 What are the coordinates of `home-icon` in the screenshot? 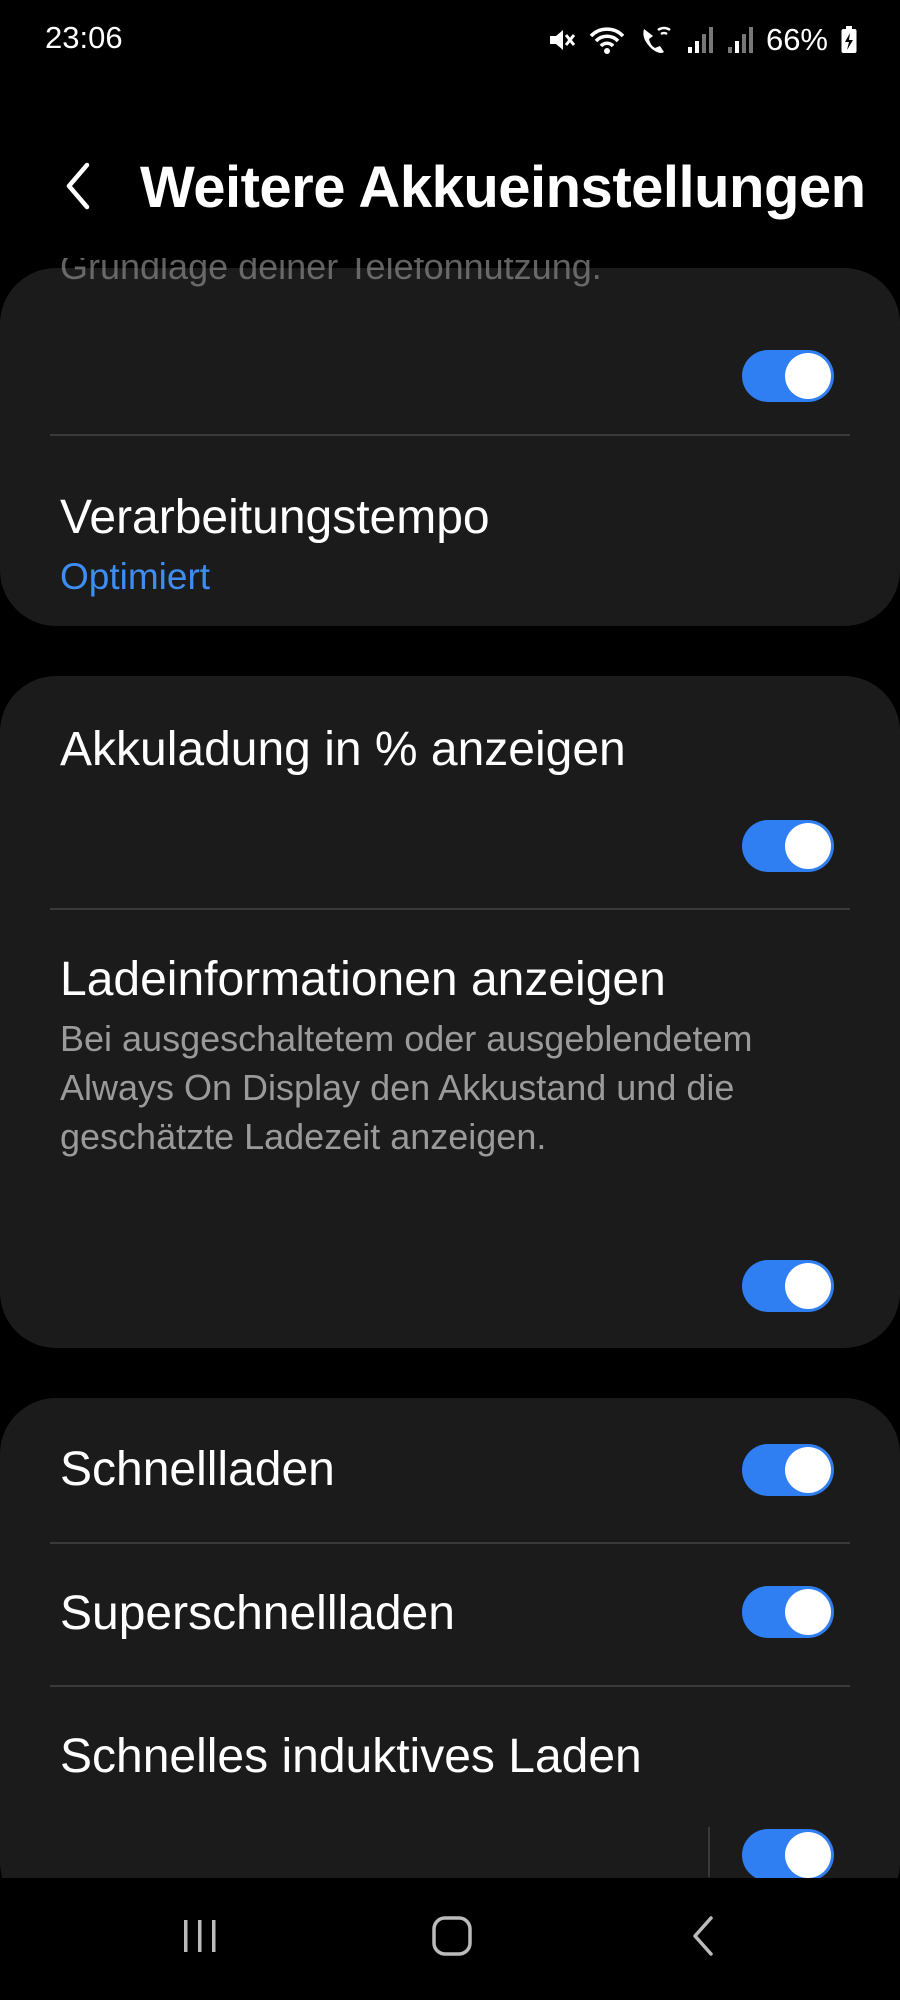 It's located at (452, 1938).